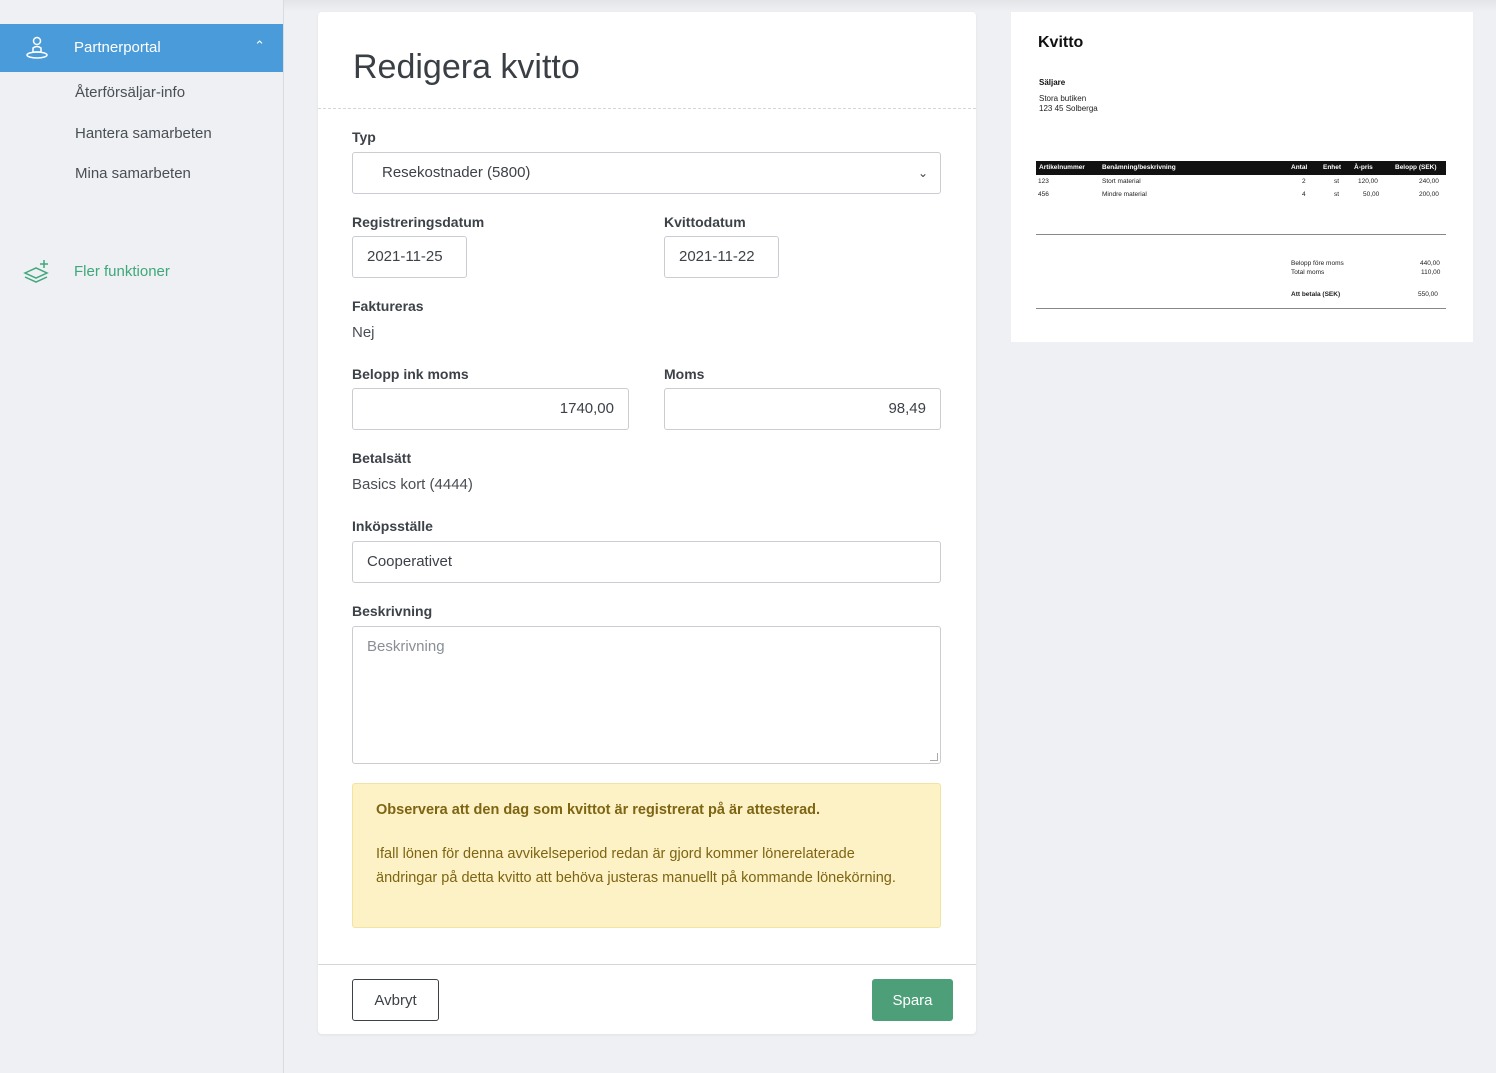  What do you see at coordinates (259, 46) in the screenshot?
I see `chevron-up-icon: ⌃` at bounding box center [259, 46].